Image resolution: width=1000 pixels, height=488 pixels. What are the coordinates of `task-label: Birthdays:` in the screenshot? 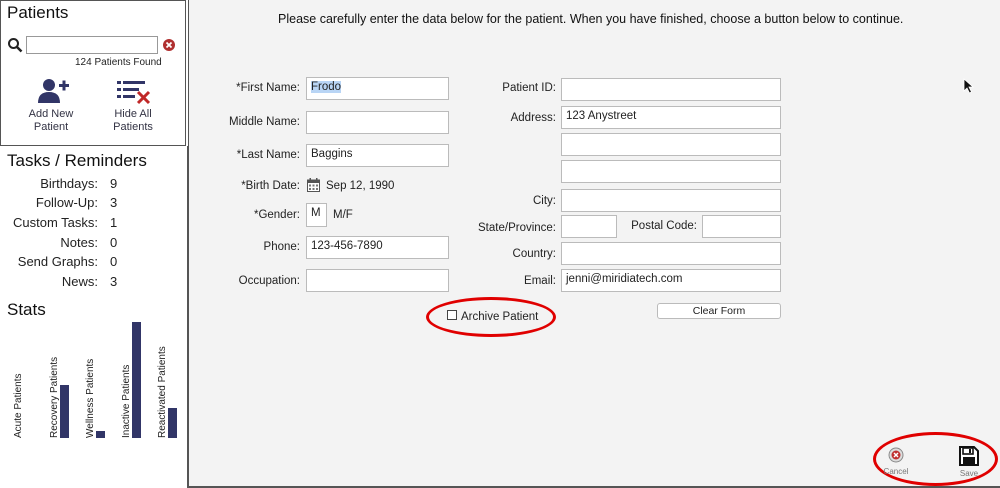 It's located at (69, 183).